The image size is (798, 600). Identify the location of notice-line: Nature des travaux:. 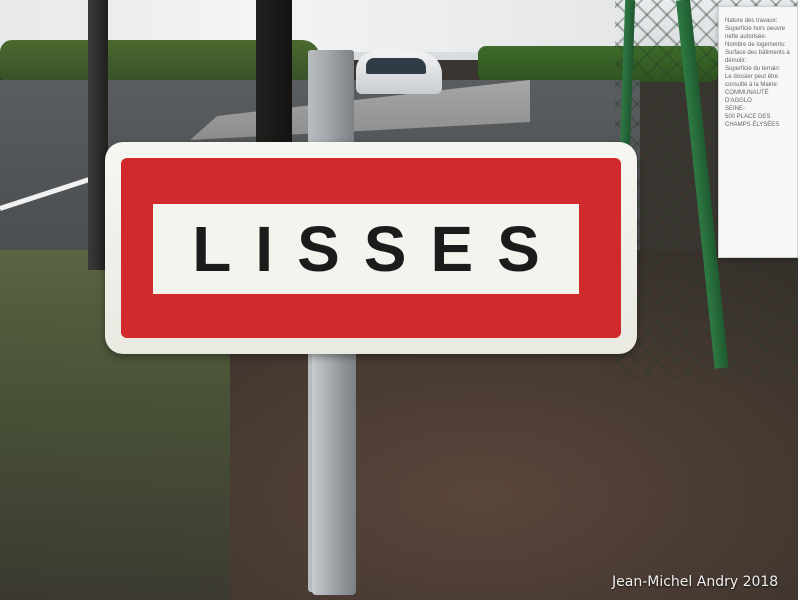
(751, 21).